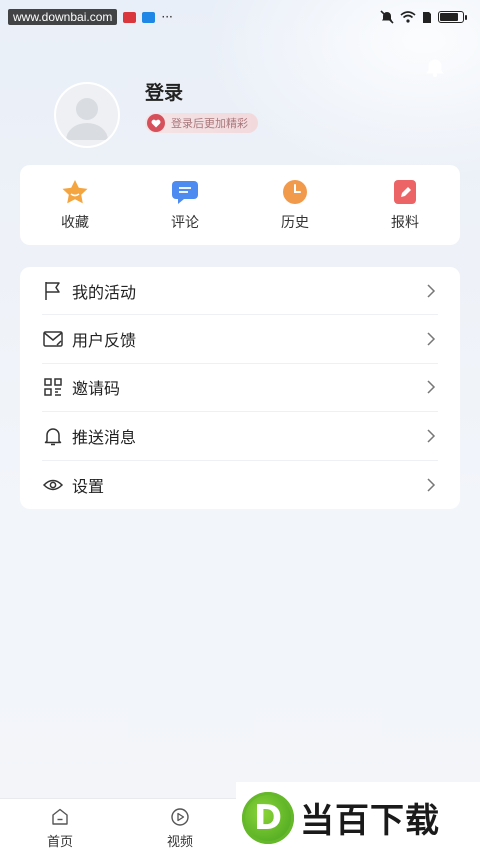 Image resolution: width=480 pixels, height=853 pixels. What do you see at coordinates (209, 123) in the screenshot?
I see `login-hint-text: 登录后更加精彩` at bounding box center [209, 123].